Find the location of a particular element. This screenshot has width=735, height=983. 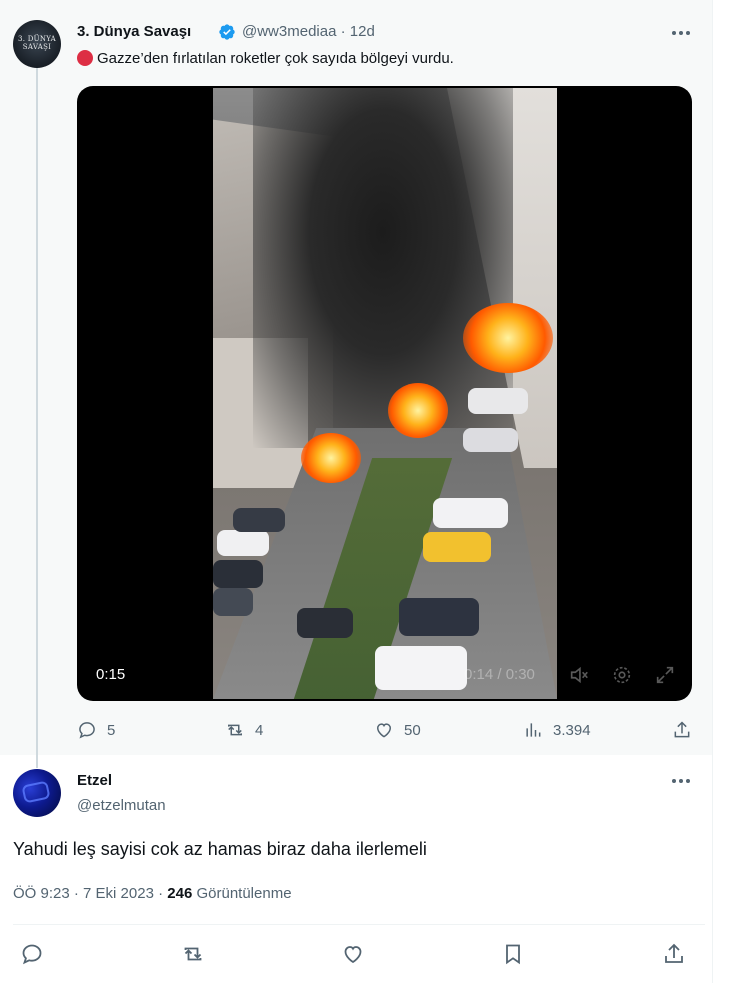

tweet-time: ÖÖ 9:23 is located at coordinates (41, 893).